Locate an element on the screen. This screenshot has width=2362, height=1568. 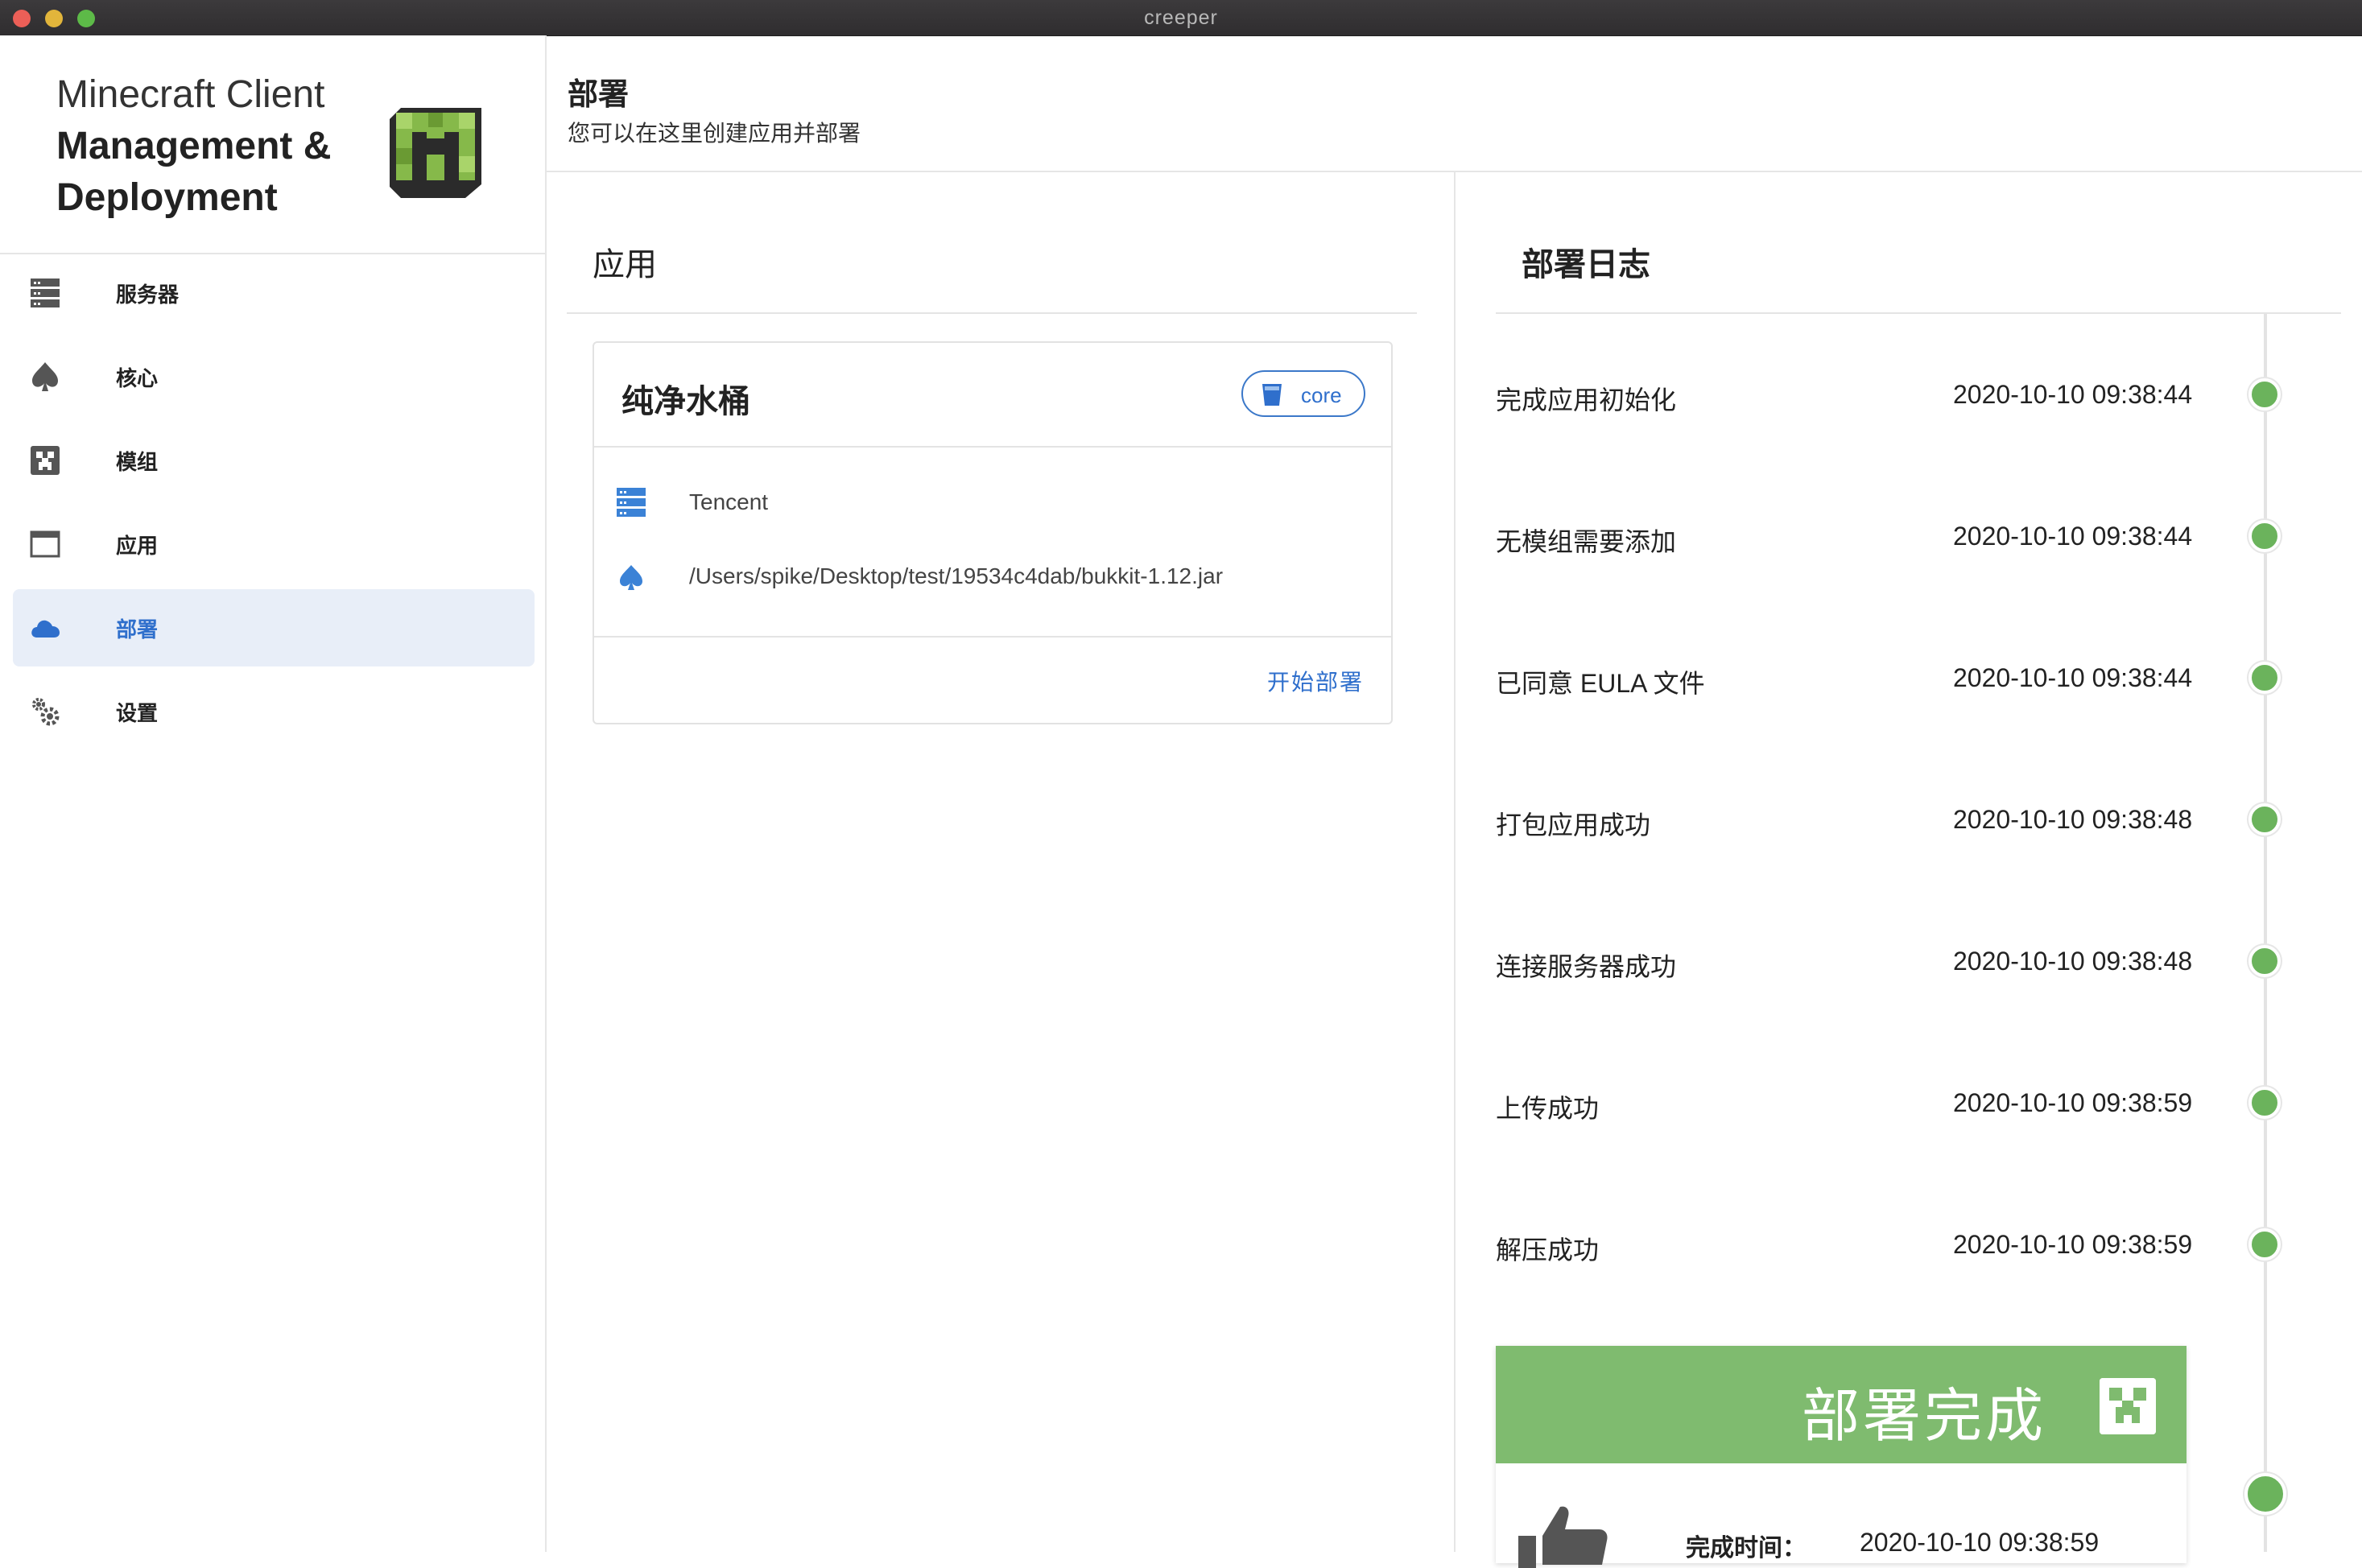
app-name: 纯净水桶 is located at coordinates (685, 401).